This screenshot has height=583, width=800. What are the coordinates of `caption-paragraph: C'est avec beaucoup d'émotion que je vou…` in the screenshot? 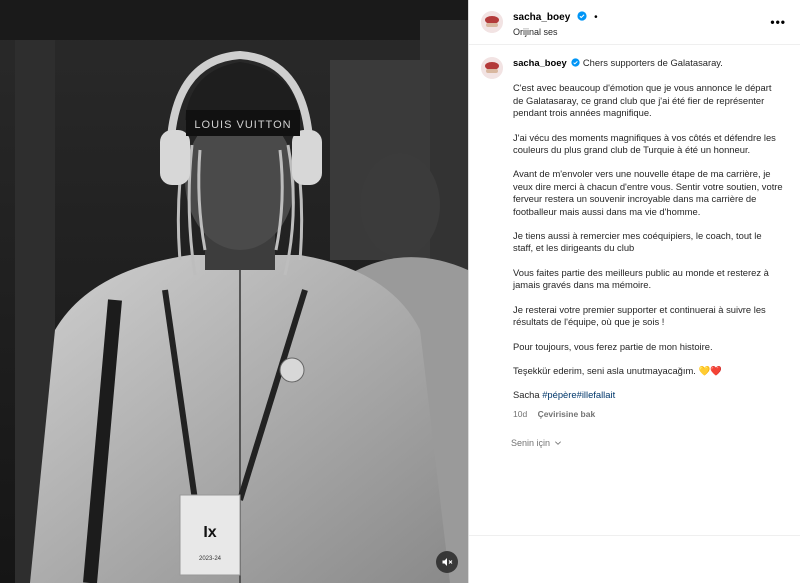 It's located at (642, 100).